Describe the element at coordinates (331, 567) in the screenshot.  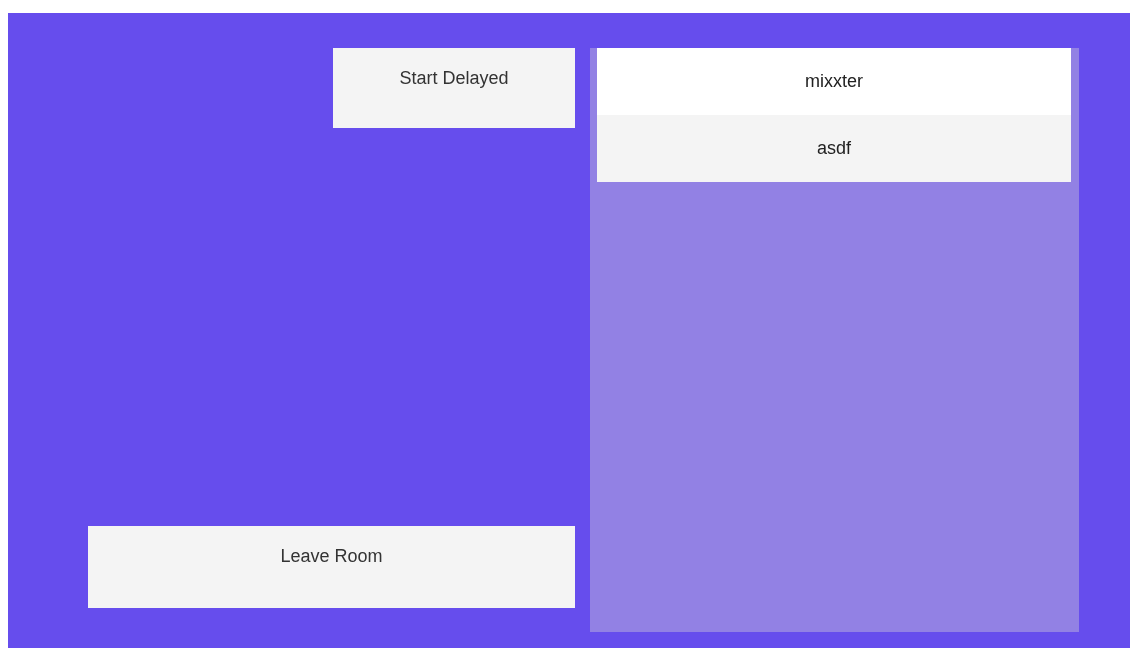
I see `leave-room-button: Leave Room` at that location.